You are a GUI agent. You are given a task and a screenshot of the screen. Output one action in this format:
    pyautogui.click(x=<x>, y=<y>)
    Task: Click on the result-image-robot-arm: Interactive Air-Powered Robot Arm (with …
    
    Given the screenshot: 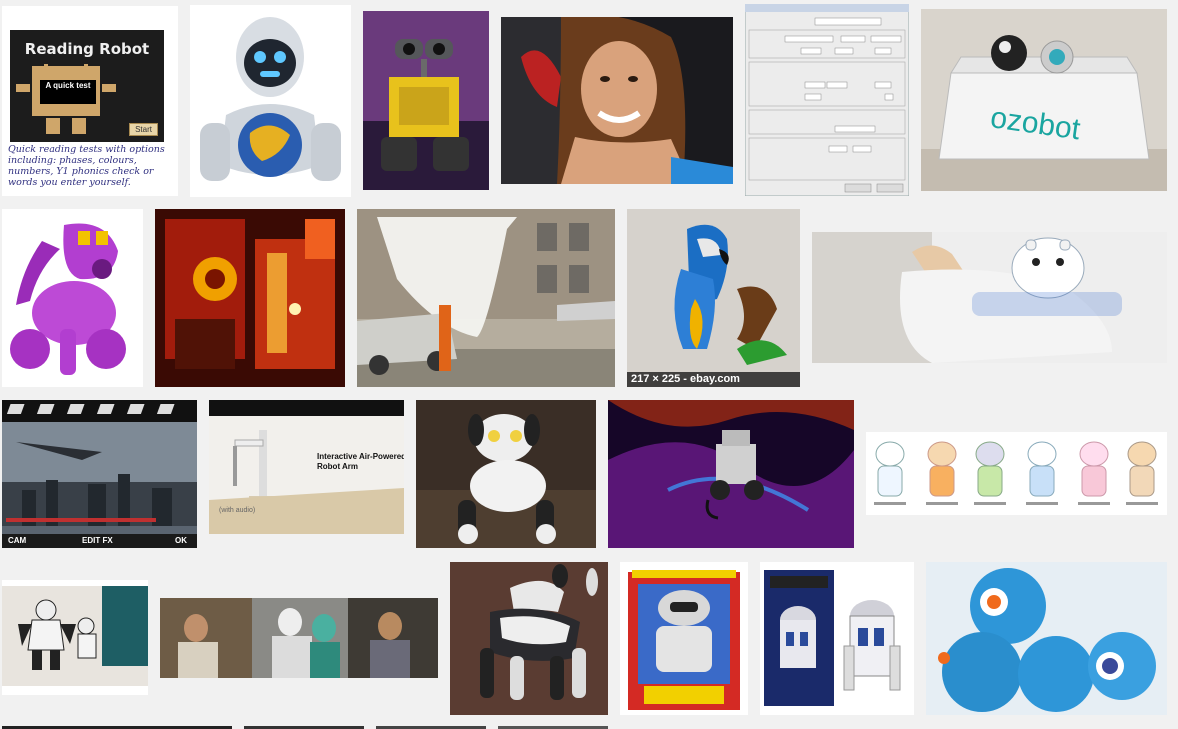 What is the action you would take?
    pyautogui.click(x=306, y=467)
    